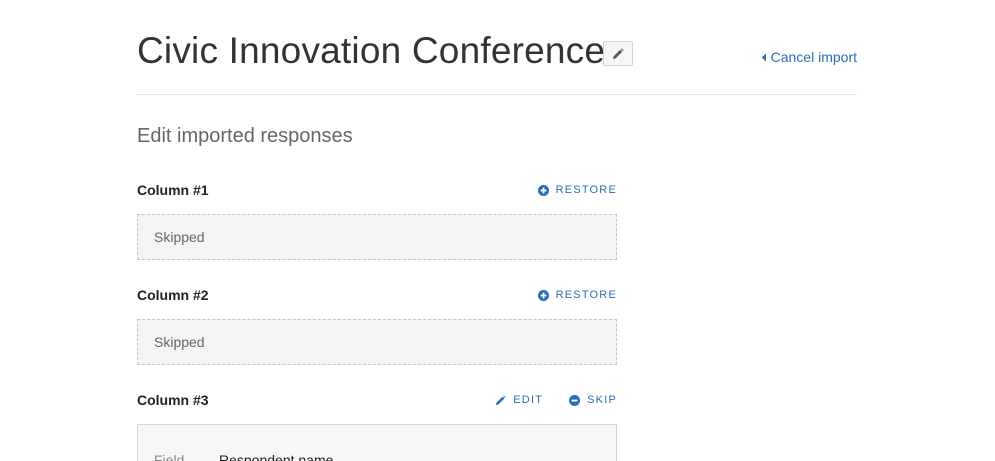  Describe the element at coordinates (763, 57) in the screenshot. I see `caret-left-icon` at that location.